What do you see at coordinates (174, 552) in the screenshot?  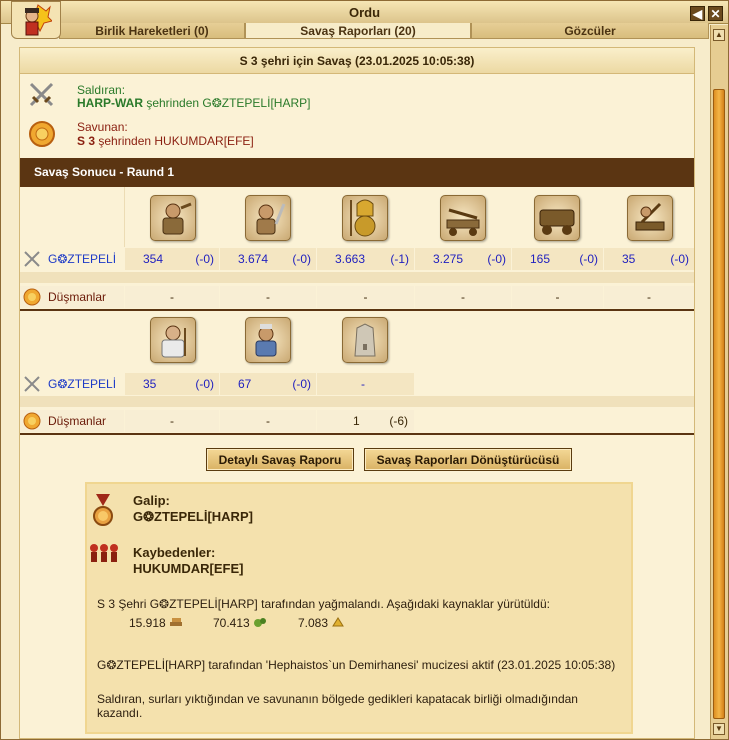 I see `losers-label: Kaybedenler:` at bounding box center [174, 552].